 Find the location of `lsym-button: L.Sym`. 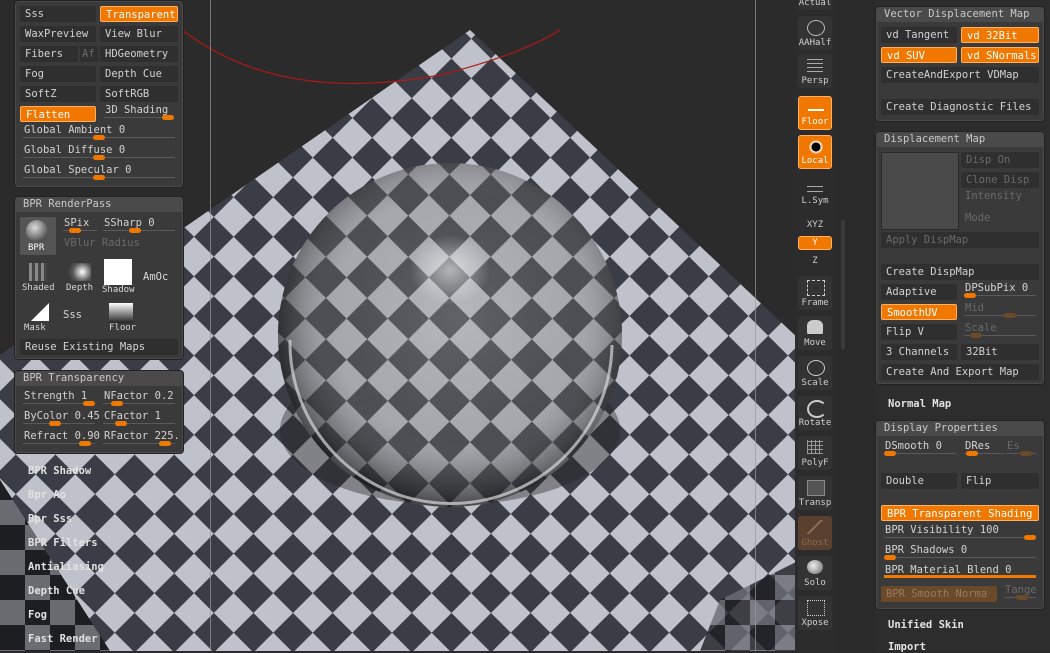

lsym-button: L.Sym is located at coordinates (815, 194).